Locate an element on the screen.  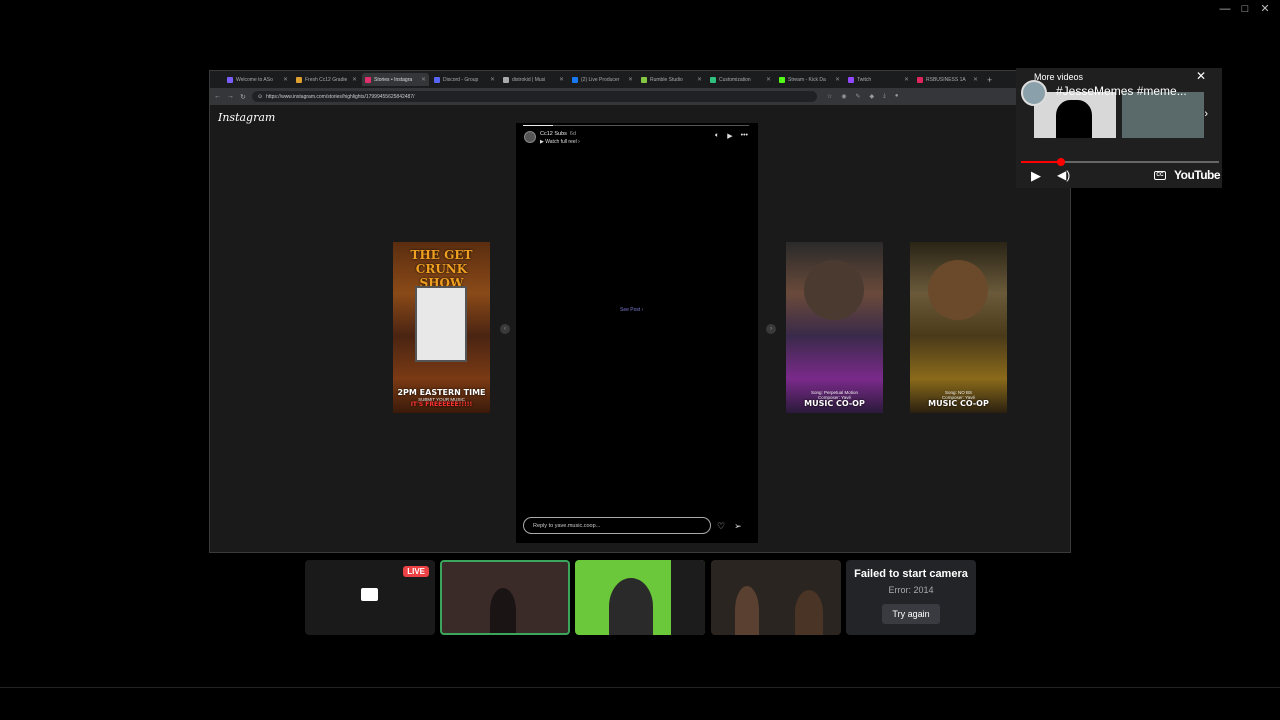
thumb-headline: 2PM EASTERN TIME is located at coordinates (441, 392).